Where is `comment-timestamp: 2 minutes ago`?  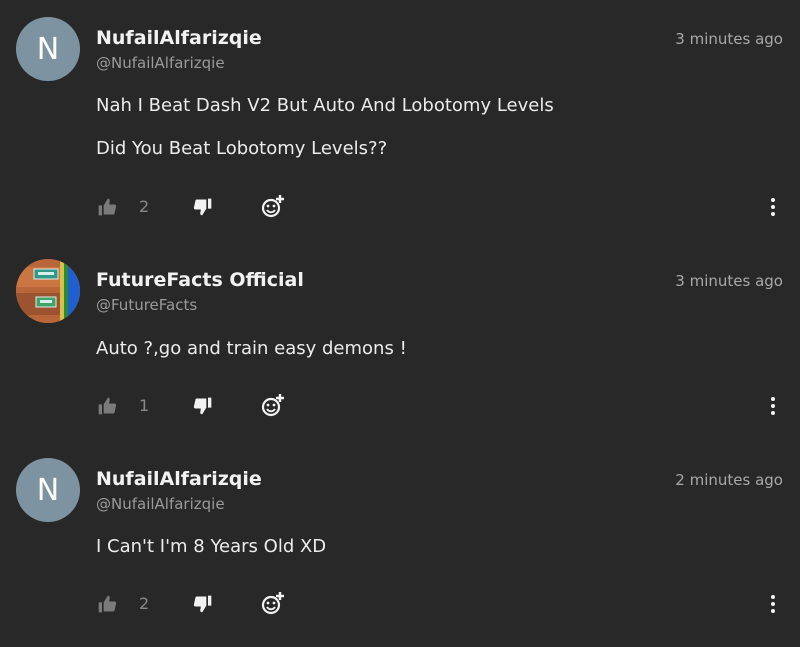 comment-timestamp: 2 minutes ago is located at coordinates (729, 480).